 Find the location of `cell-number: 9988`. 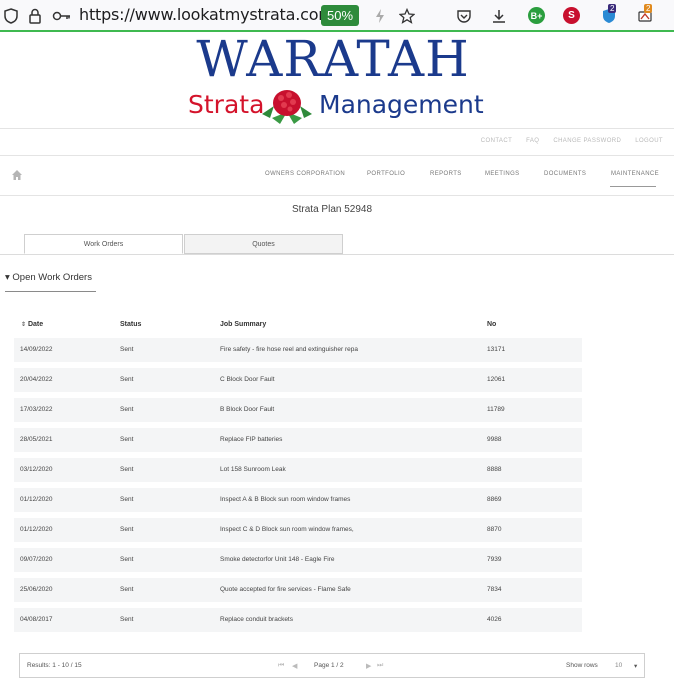

cell-number: 9988 is located at coordinates (494, 439).